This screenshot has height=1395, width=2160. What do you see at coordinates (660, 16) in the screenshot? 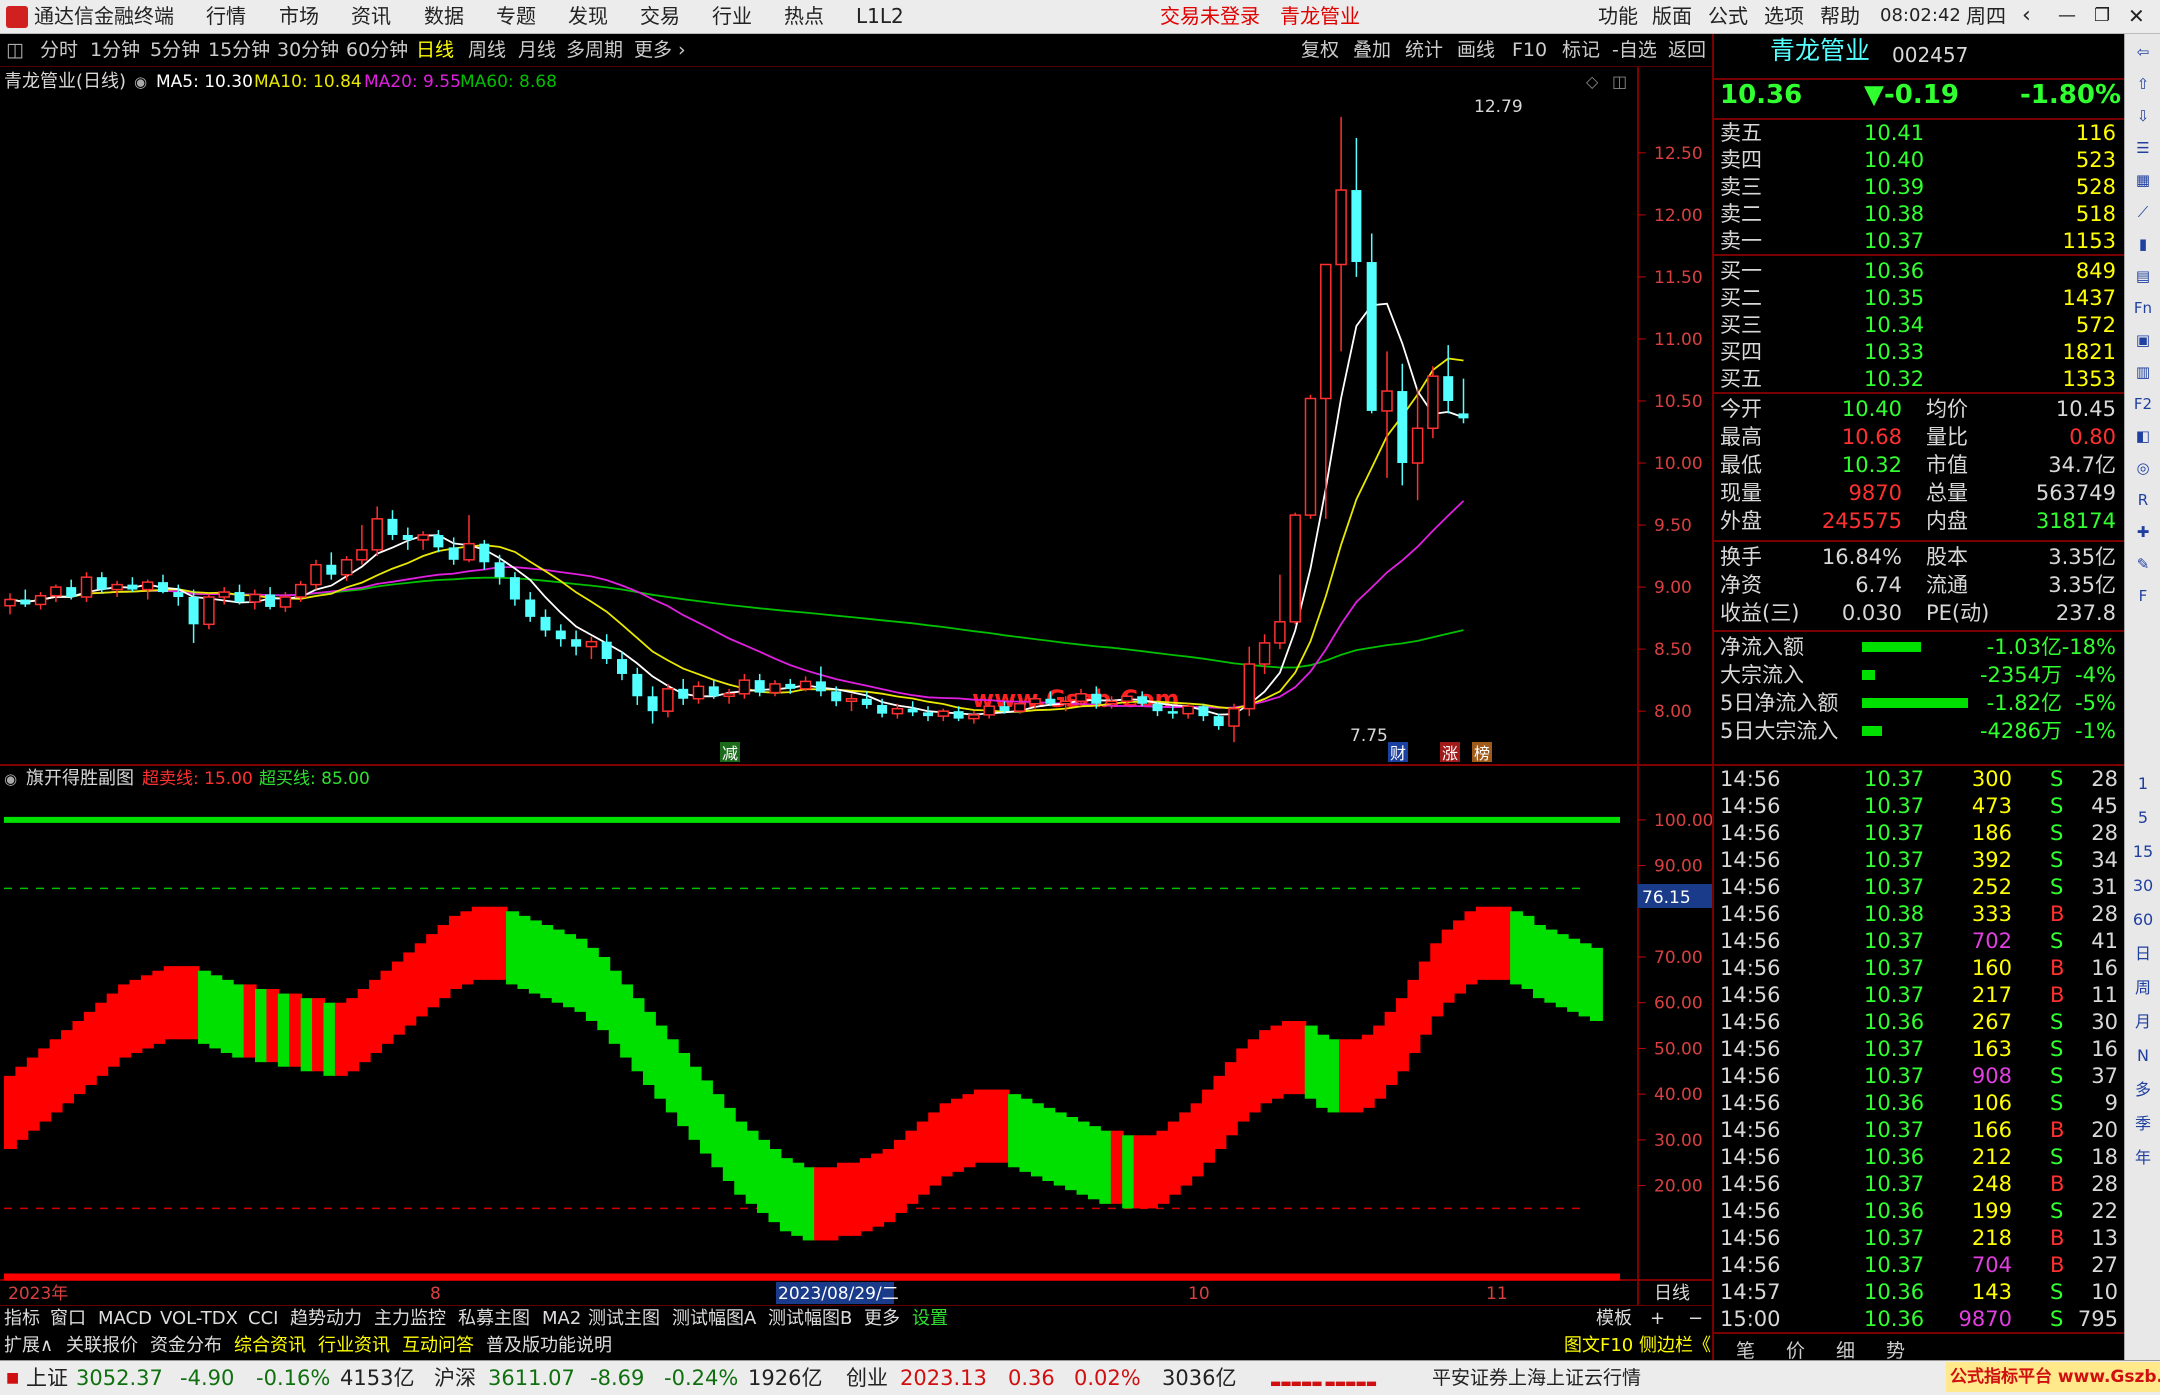
I see `menu-jiaoyi: 交易` at bounding box center [660, 16].